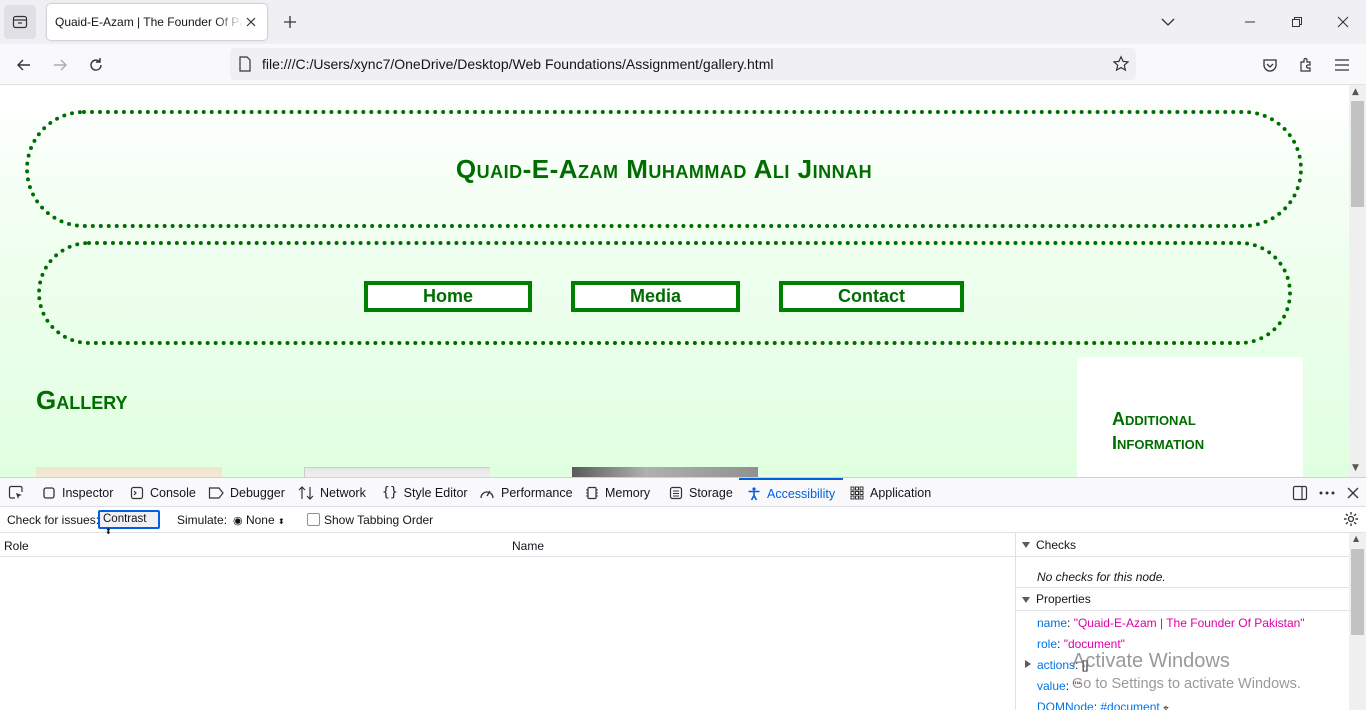 The width and height of the screenshot is (1366, 710). What do you see at coordinates (390, 492) in the screenshot?
I see `braces-icon: {}` at bounding box center [390, 492].